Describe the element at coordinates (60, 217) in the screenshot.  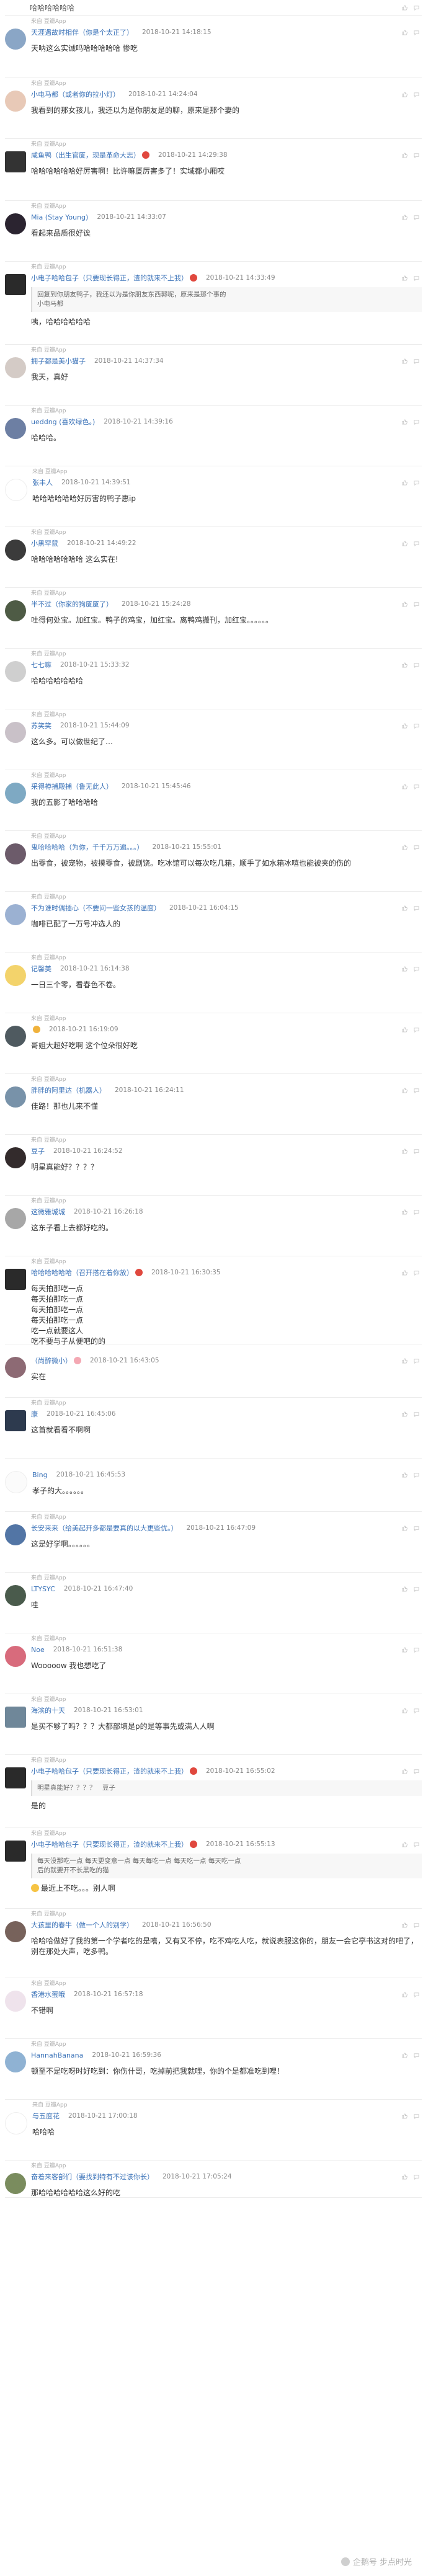
I see `username-link: Mia (Stay Young)` at that location.